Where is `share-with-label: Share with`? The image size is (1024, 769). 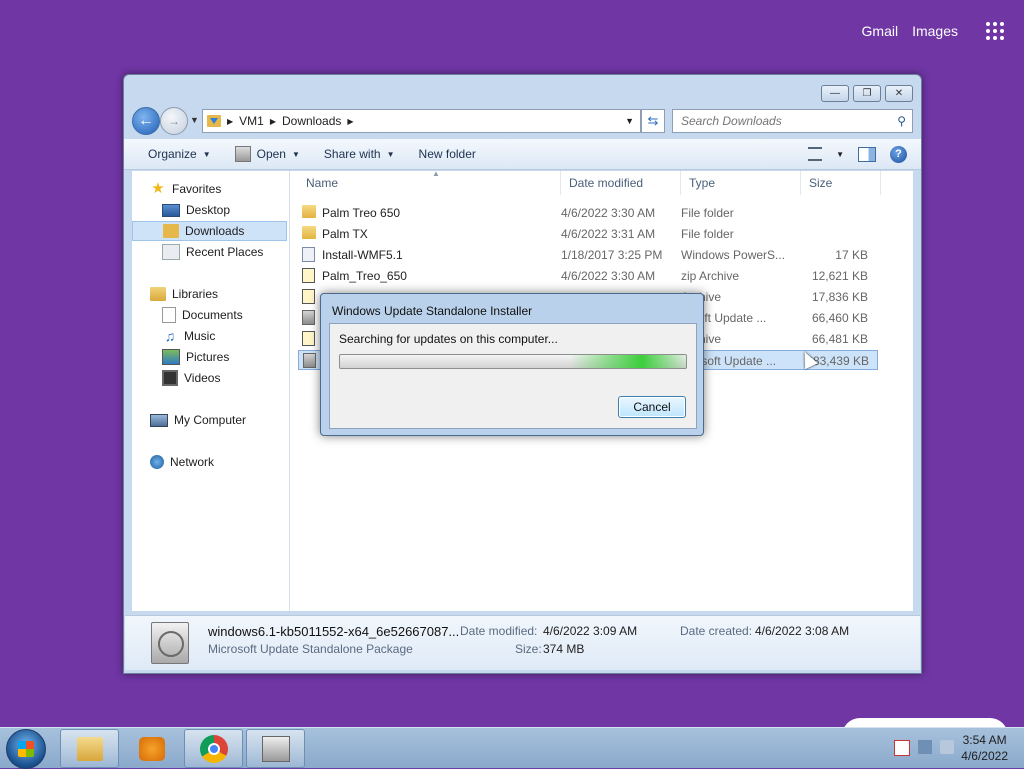 share-with-label: Share with is located at coordinates (352, 154).